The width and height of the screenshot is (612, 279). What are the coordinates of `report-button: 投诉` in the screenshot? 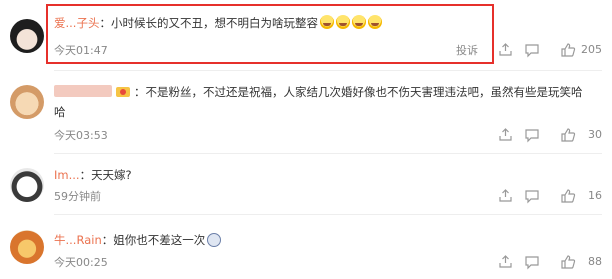 It's located at (467, 50).